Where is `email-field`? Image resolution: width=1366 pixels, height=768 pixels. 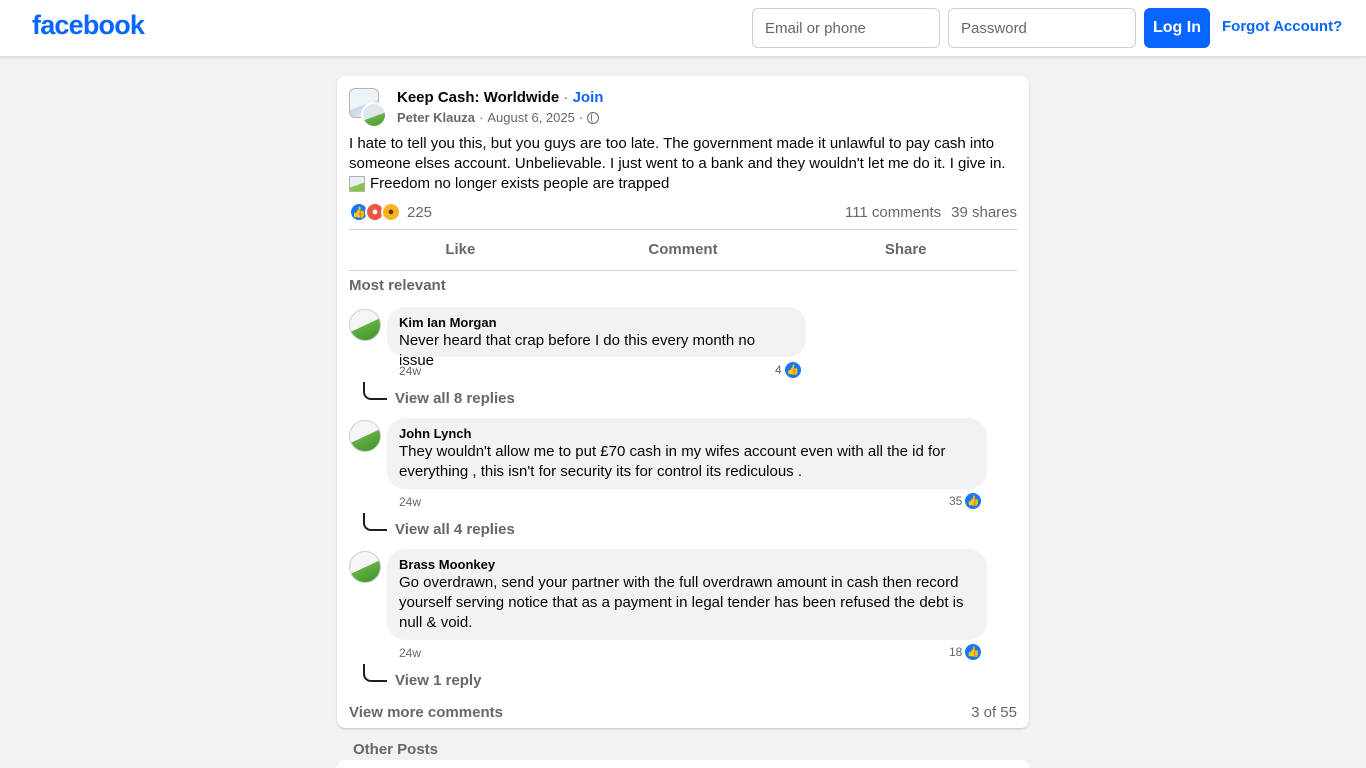 email-field is located at coordinates (846, 28).